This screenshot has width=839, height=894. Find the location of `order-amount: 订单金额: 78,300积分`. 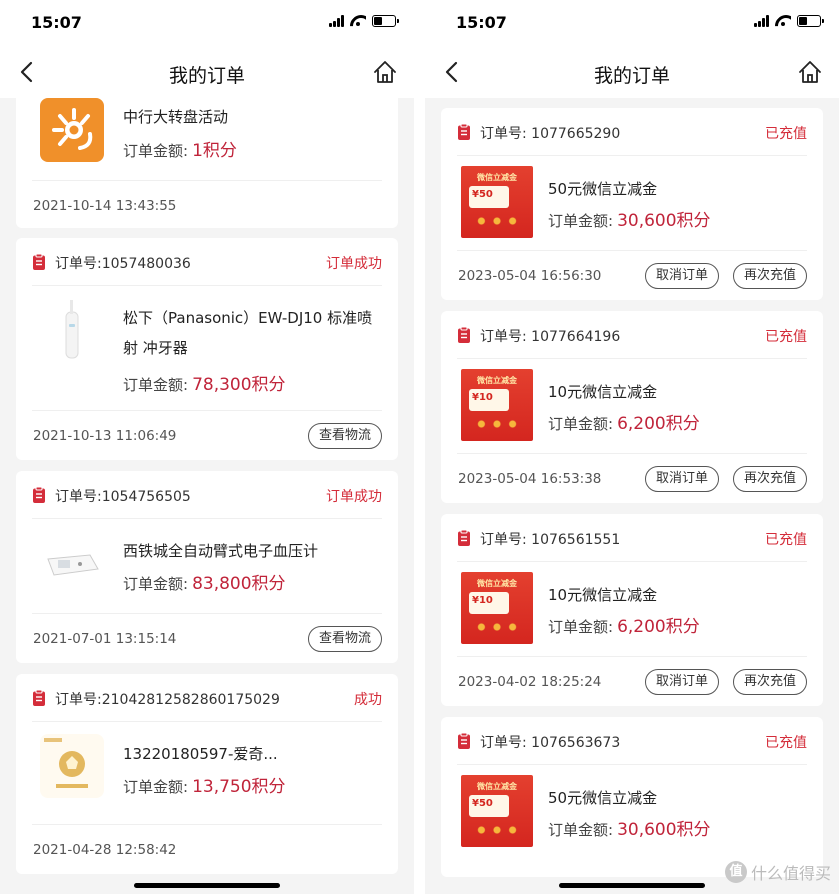

order-amount: 订单金额: 78,300积分 is located at coordinates (204, 382).